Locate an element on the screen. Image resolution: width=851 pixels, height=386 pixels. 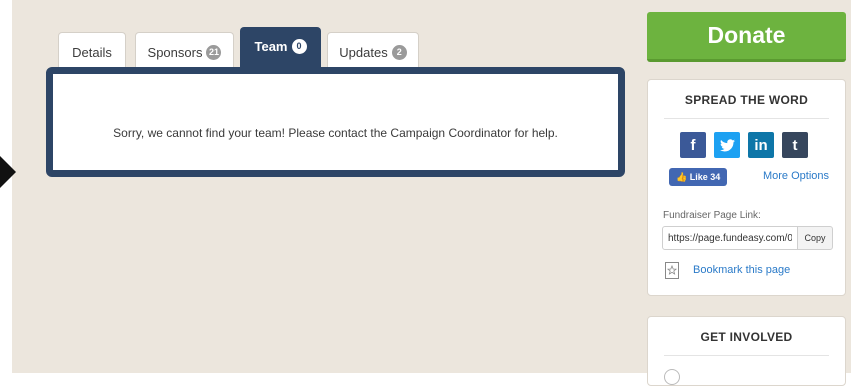
carousel-arrow-icon is located at coordinates (8, 172).